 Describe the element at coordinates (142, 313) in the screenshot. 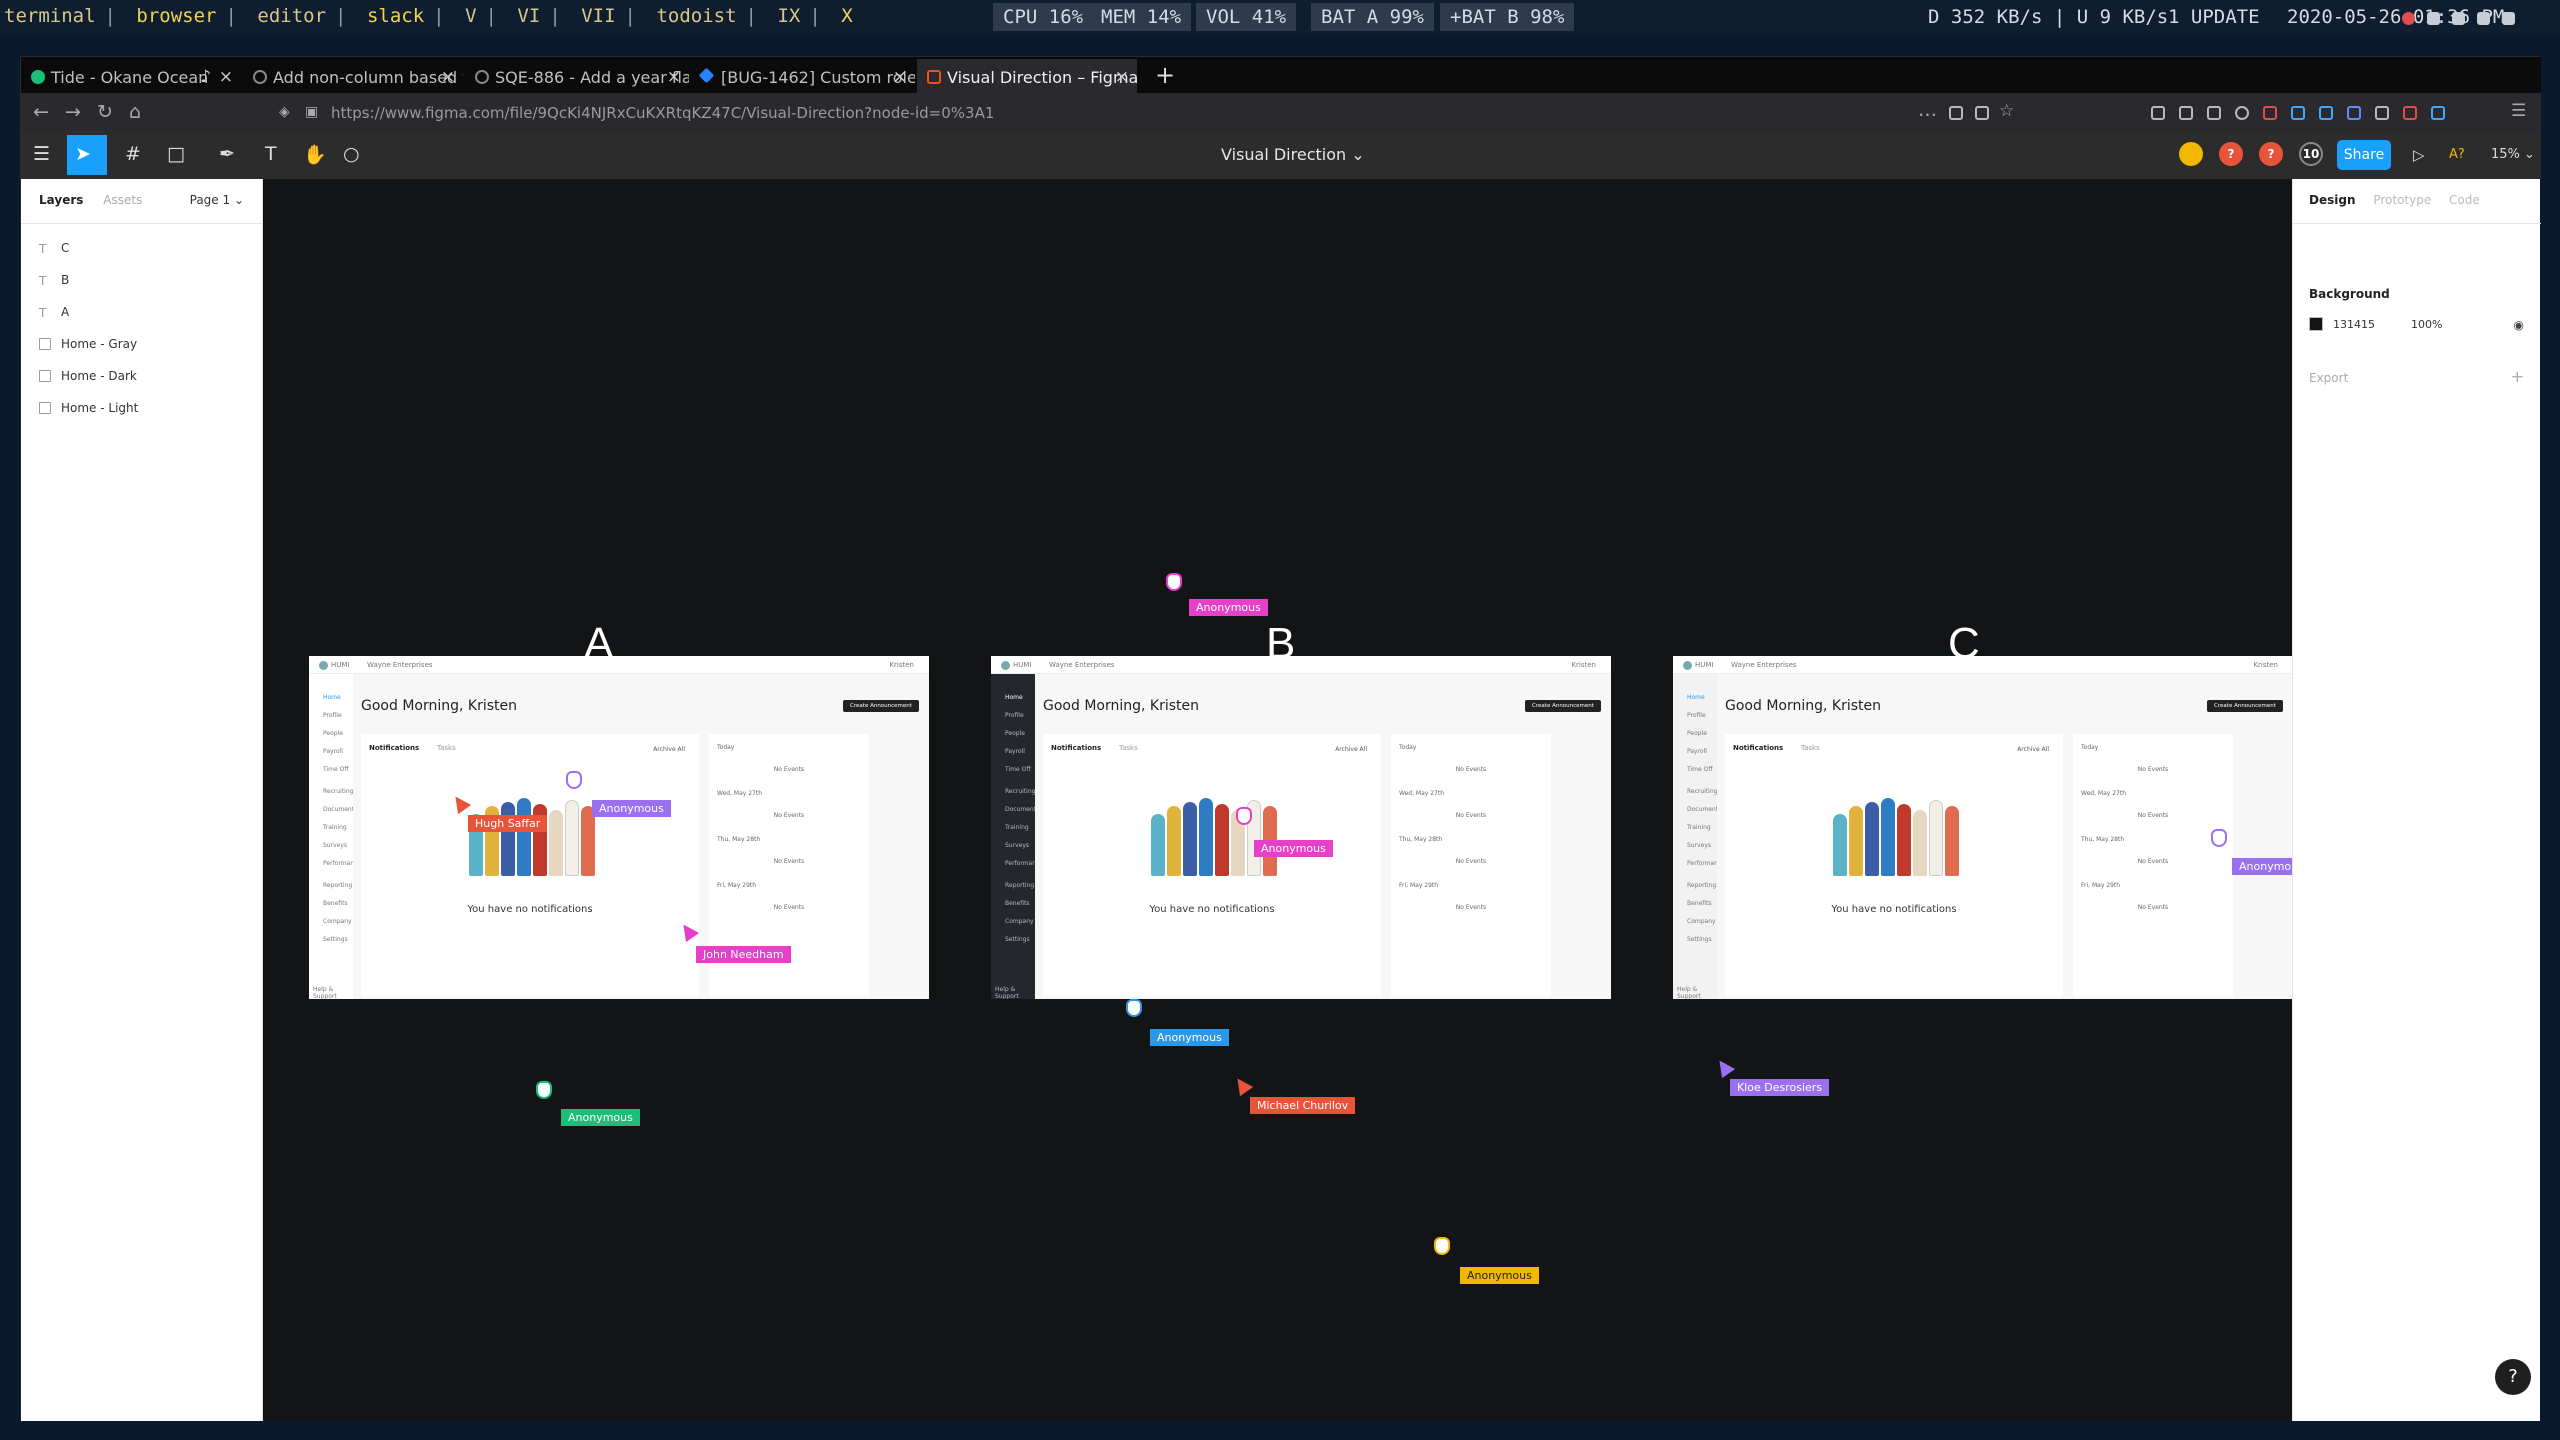

I see `layer-item: TA` at that location.